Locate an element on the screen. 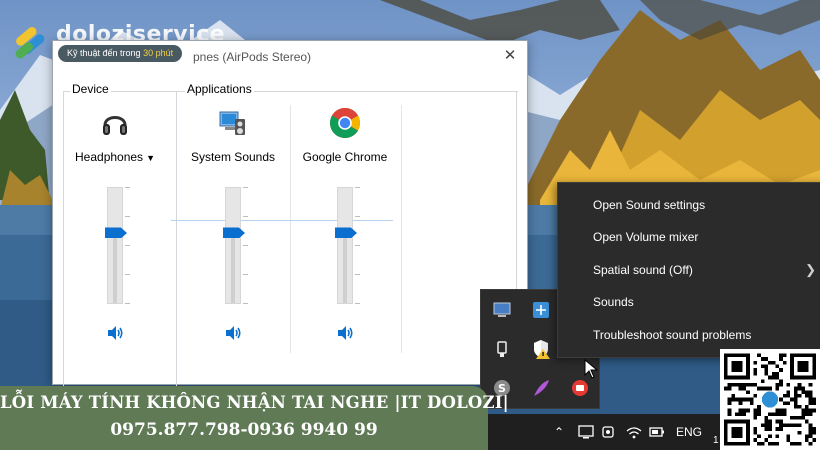  promo-phone-numbers: 0975.877.798-0936 9940 99 is located at coordinates (244, 430).